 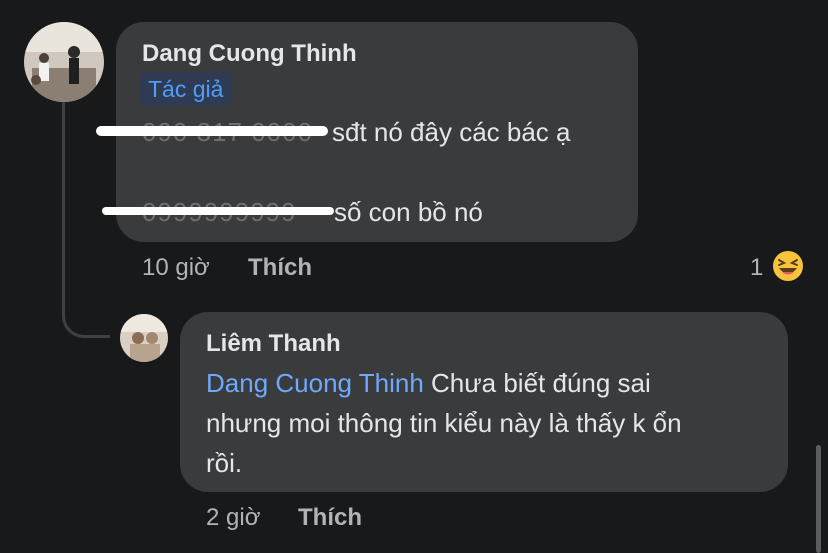 I want to click on reply-text-line-3: rồi., so click(x=224, y=463).